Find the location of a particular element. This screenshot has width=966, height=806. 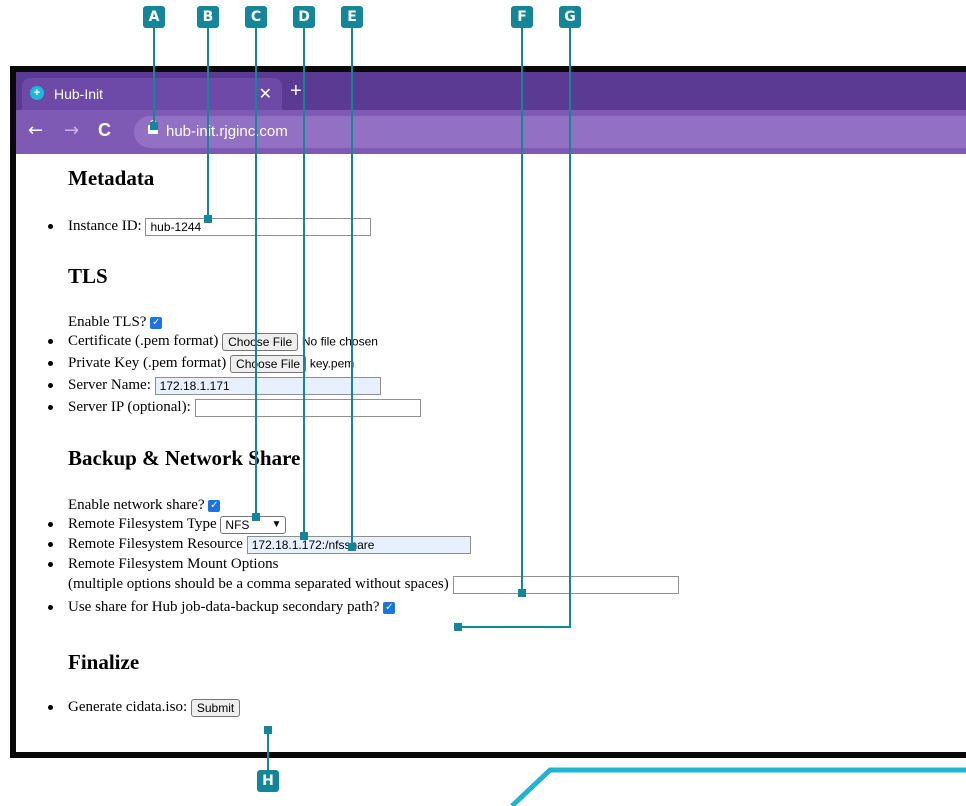

server-ip-label: Server IP (optional): is located at coordinates (129, 407).